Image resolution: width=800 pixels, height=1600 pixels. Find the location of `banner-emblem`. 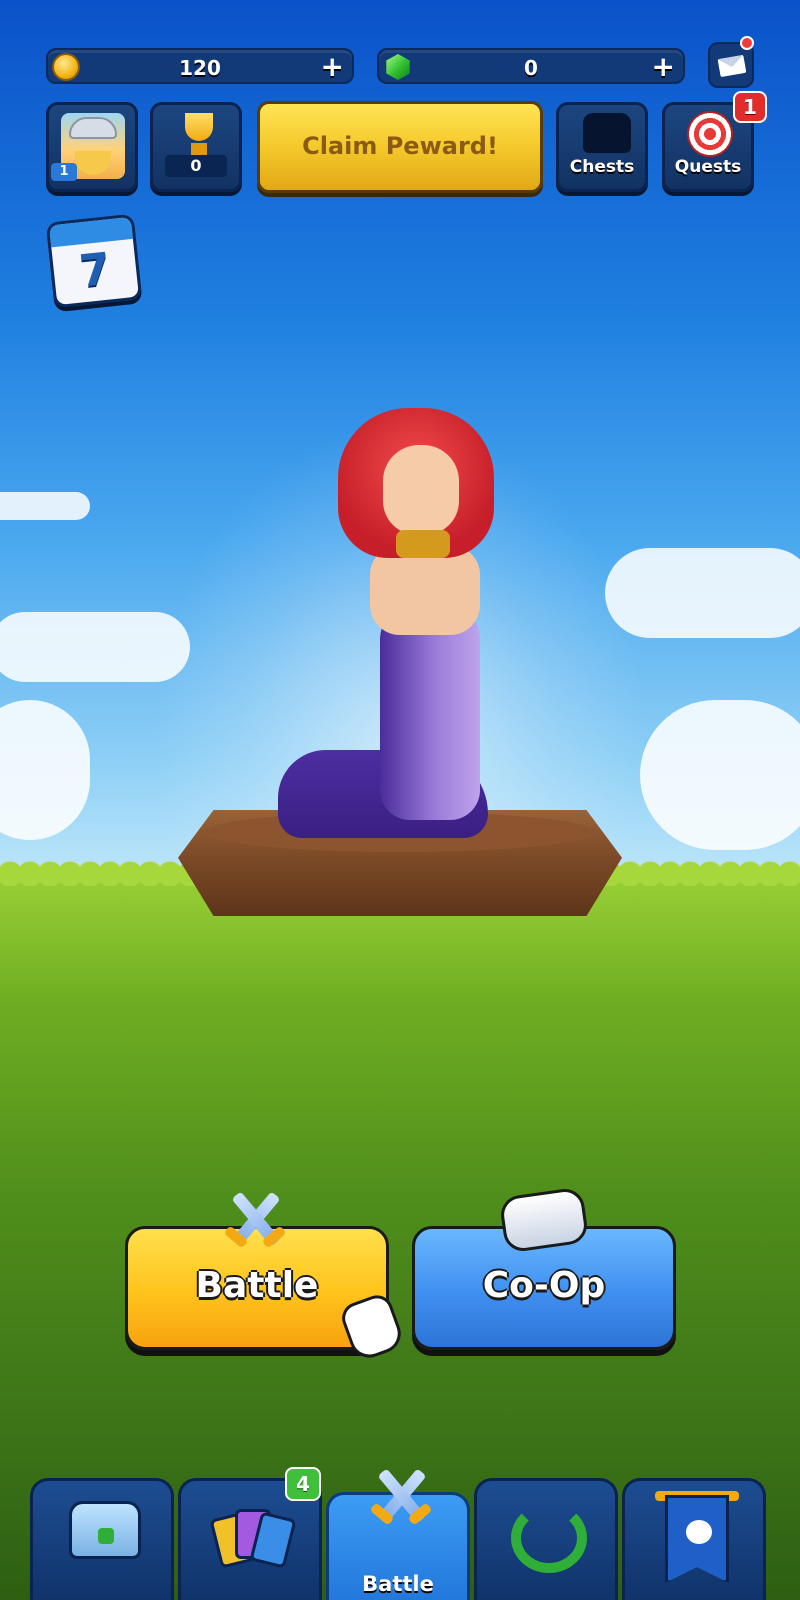

banner-emblem is located at coordinates (699, 1532).